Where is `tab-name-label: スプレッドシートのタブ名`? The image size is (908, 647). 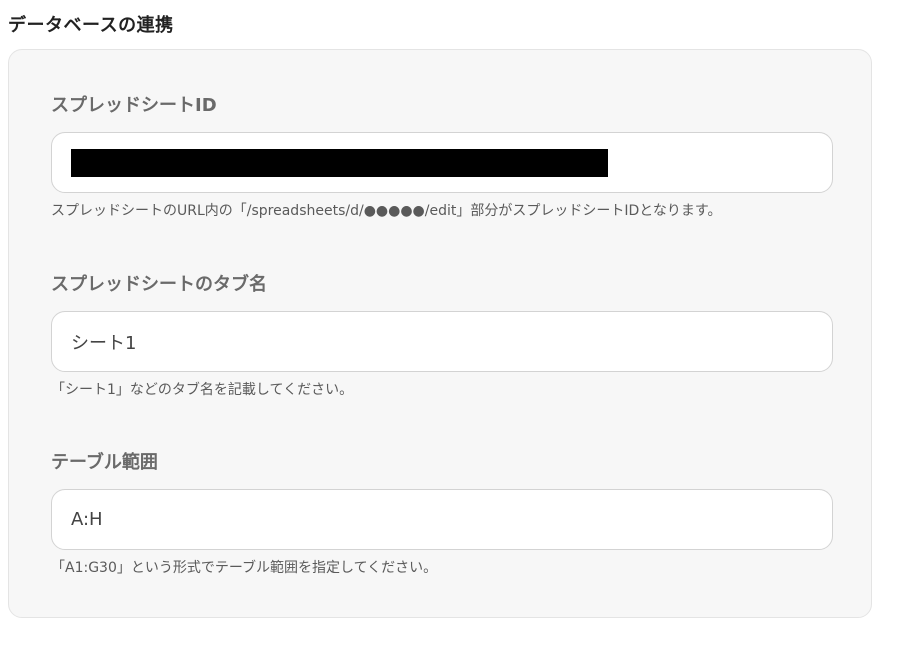
tab-name-label: スプレッドシートのタブ名 is located at coordinates (159, 284).